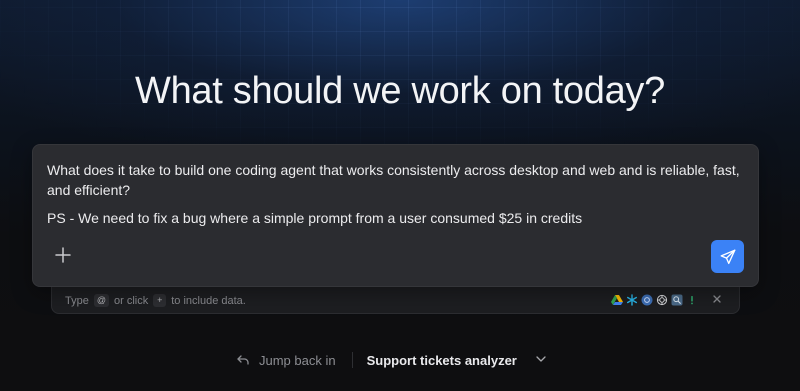 Image resolution: width=800 pixels, height=391 pixels. I want to click on snowflake-icon, so click(632, 300).